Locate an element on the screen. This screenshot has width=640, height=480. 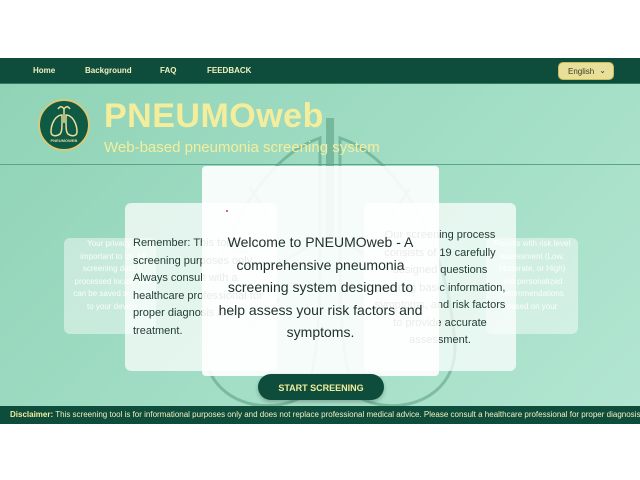
app-subtitle: Web-based pneumonia screening system is located at coordinates (242, 147).